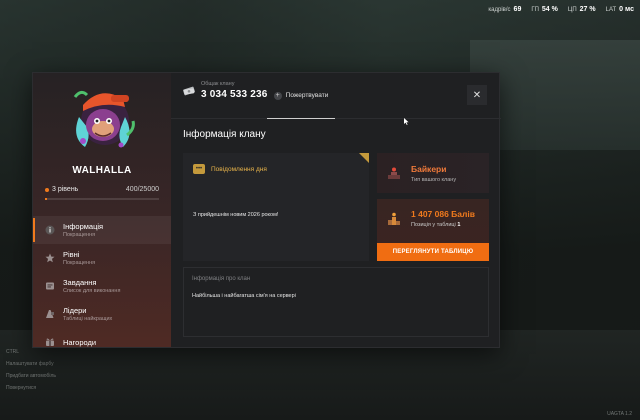  I want to click on clan-logo, so click(104, 119).